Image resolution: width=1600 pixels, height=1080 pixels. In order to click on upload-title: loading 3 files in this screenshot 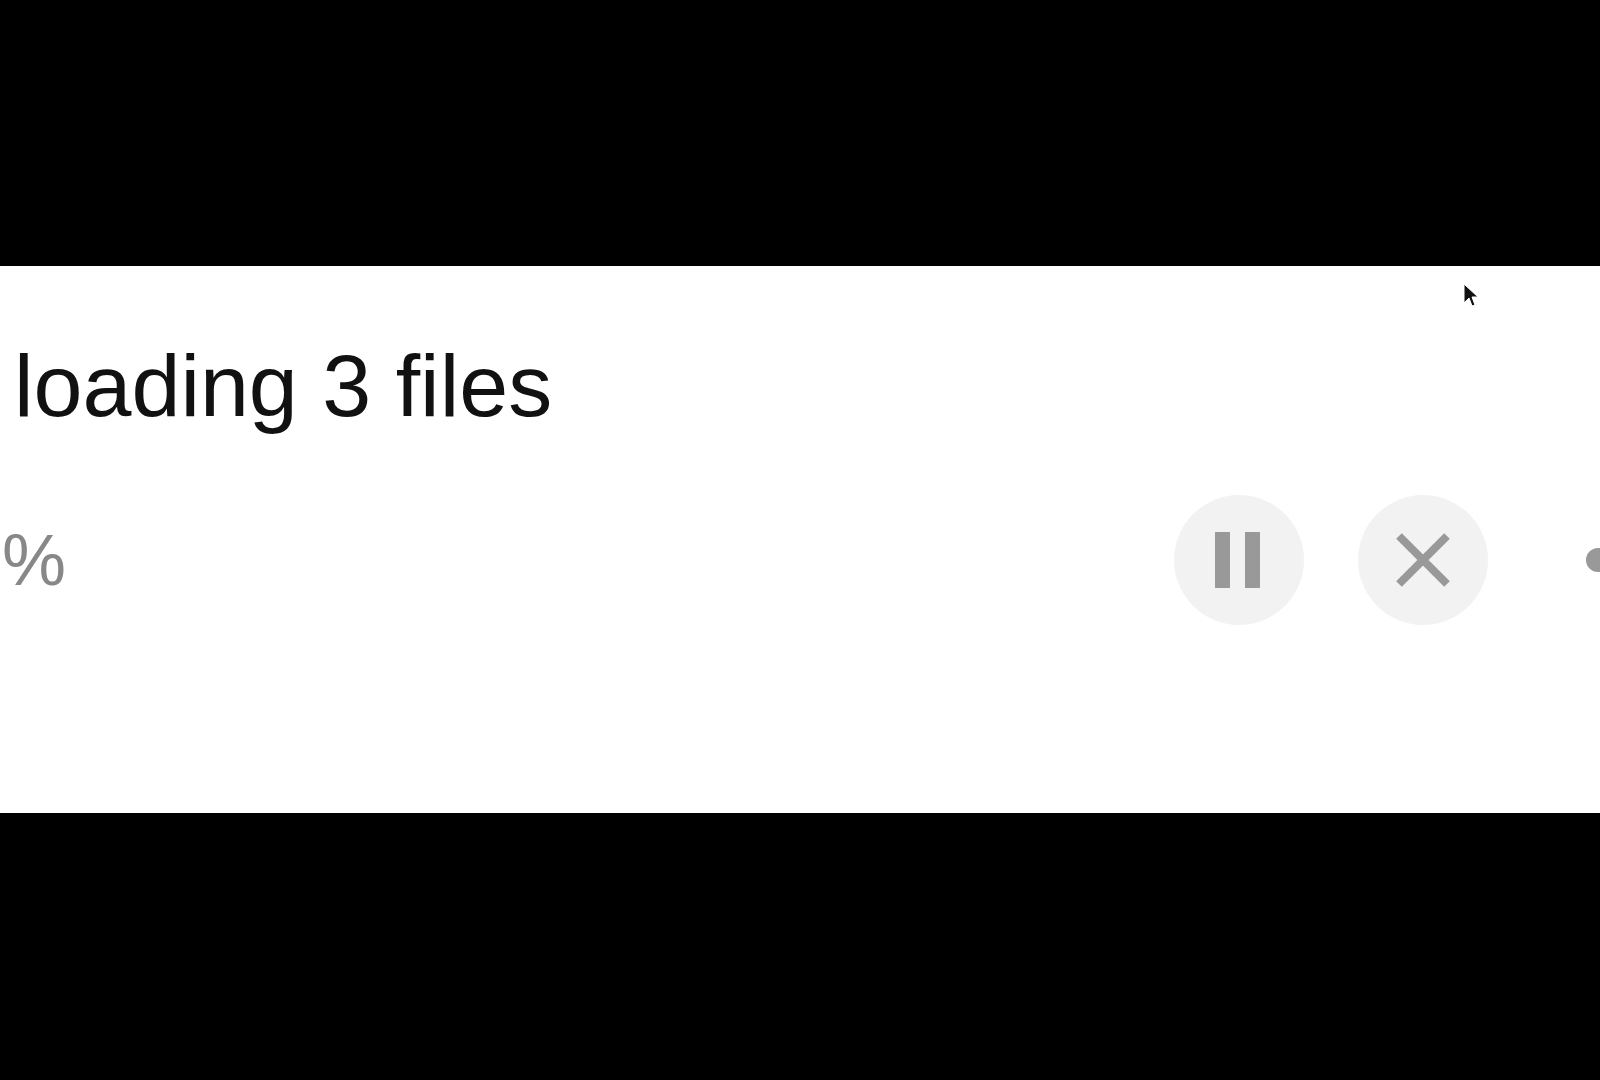, I will do `click(284, 386)`.